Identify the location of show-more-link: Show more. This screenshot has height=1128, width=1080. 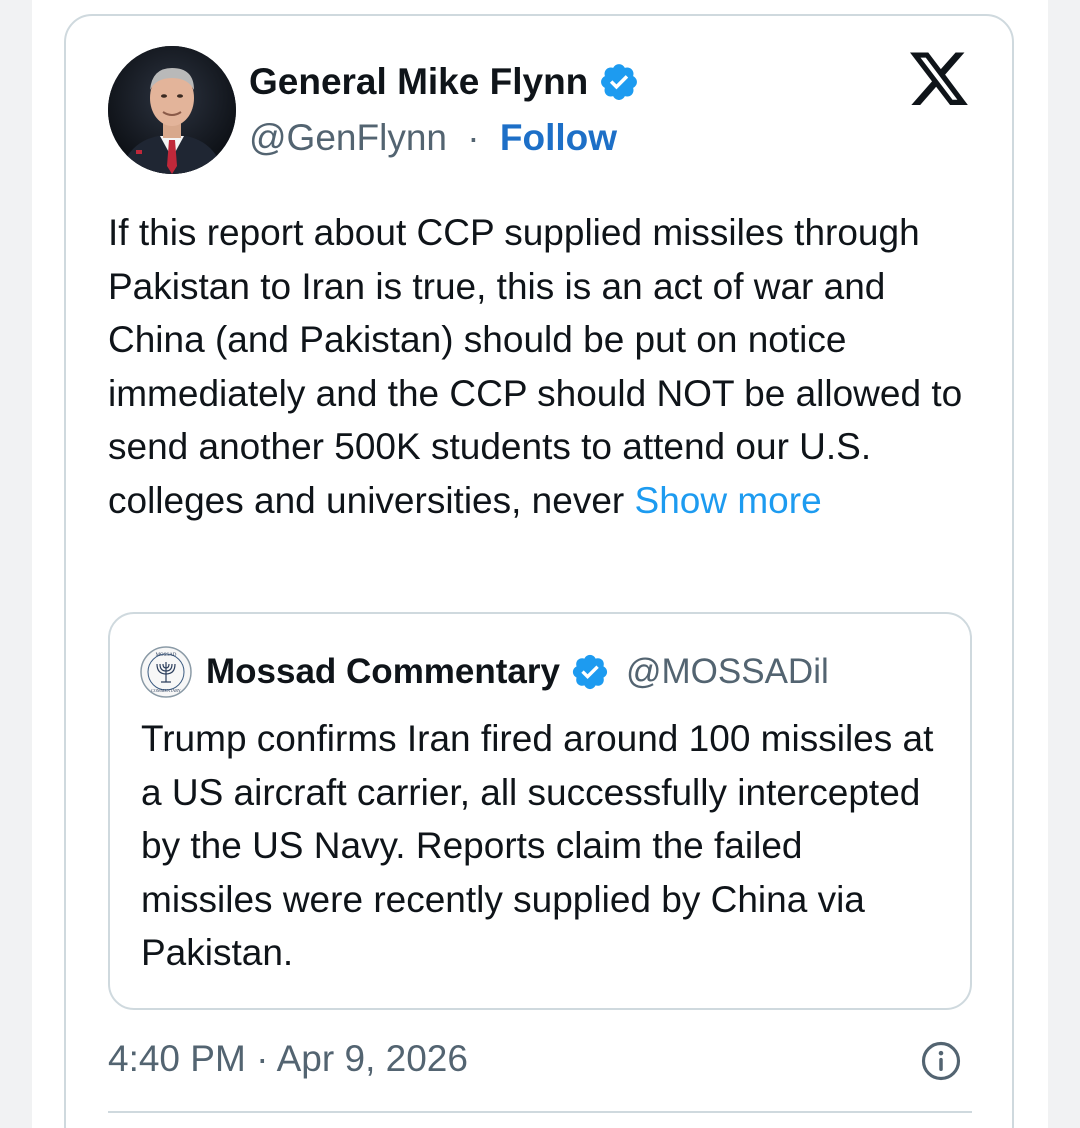
(728, 500).